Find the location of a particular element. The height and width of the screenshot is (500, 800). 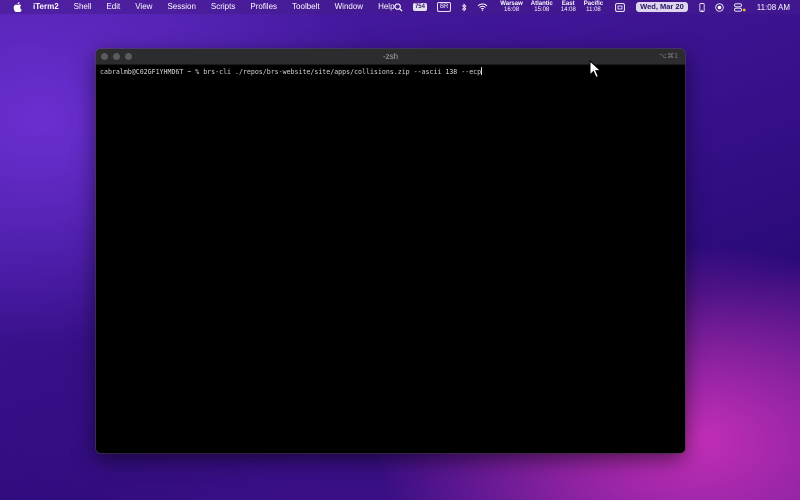

menu-bar-clock: 11:08 AM is located at coordinates (773, 7).